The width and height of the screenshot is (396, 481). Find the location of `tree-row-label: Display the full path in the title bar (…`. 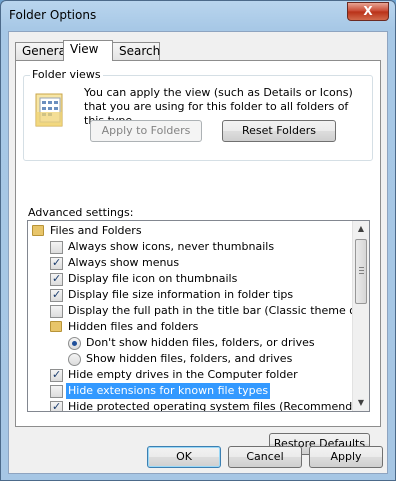

tree-row-label: Display the full path in the title bar (… is located at coordinates (219, 310).